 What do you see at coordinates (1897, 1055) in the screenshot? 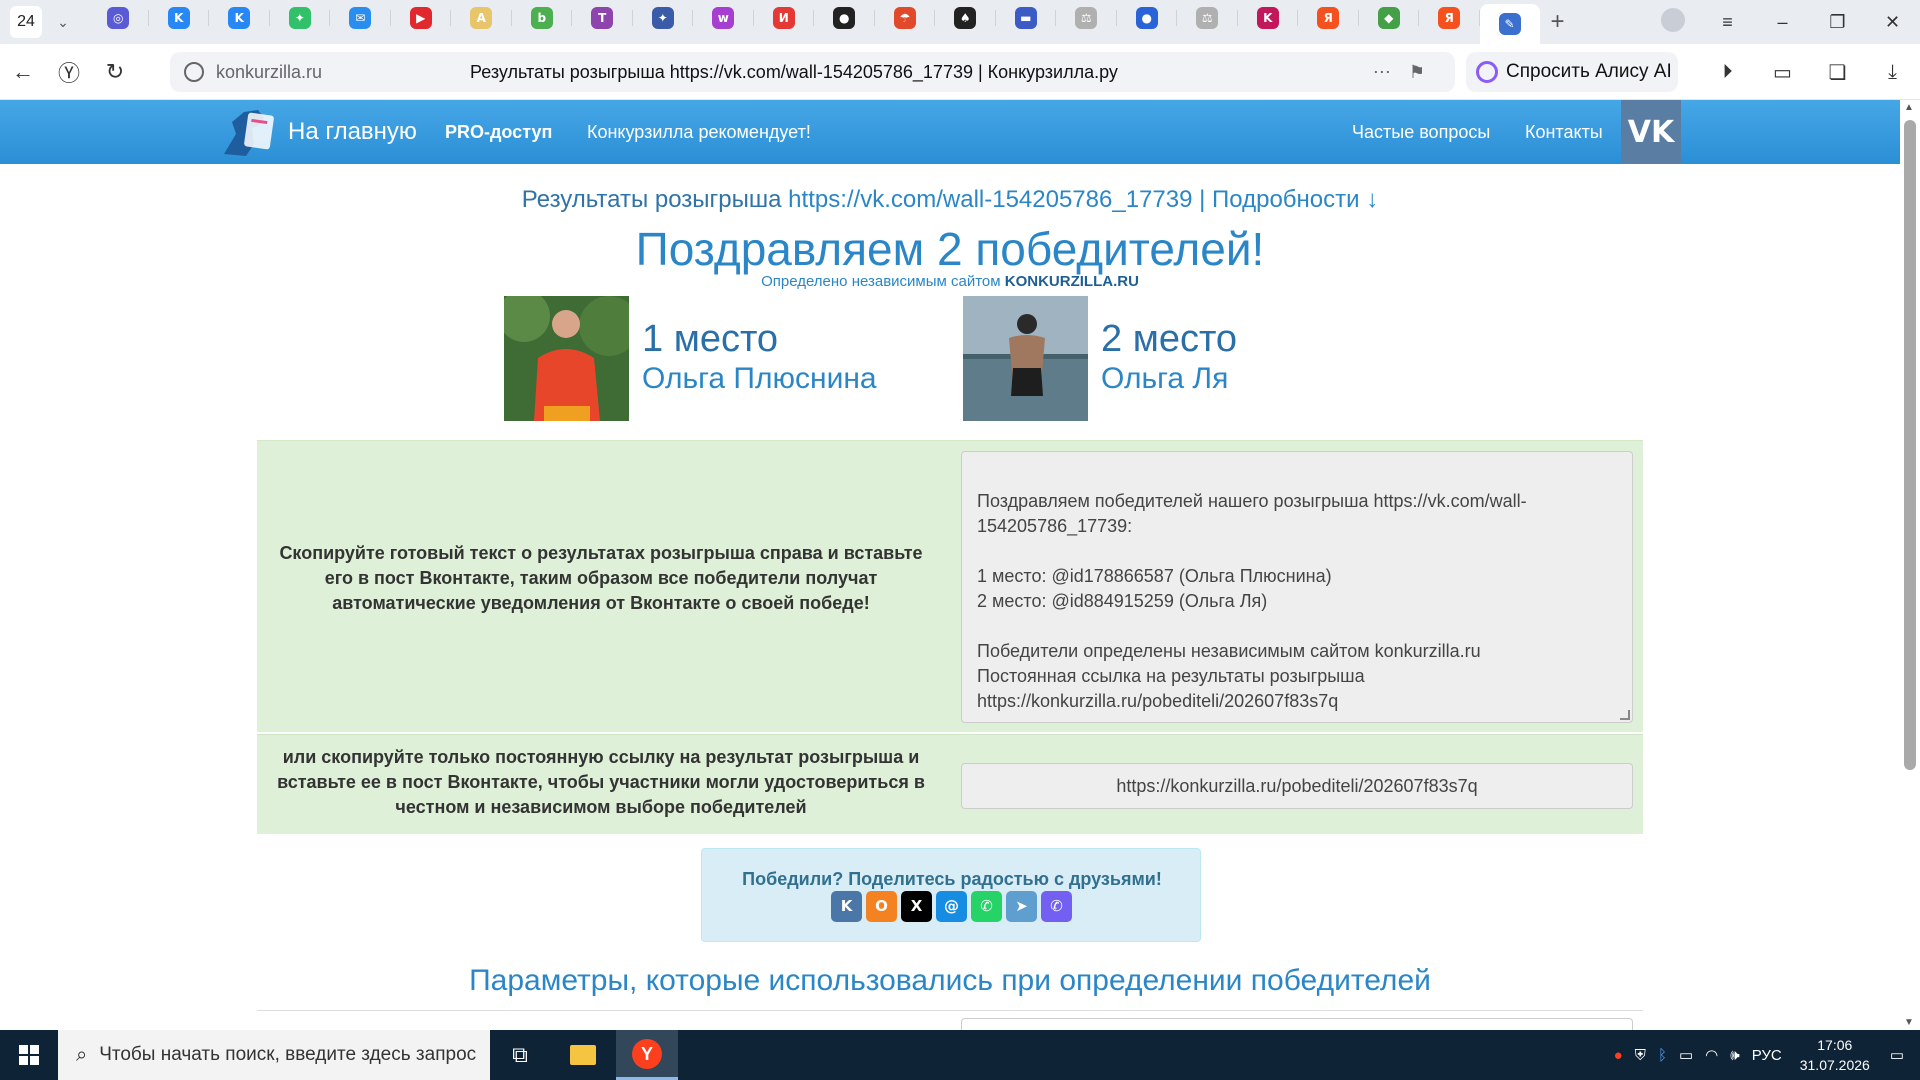
I see `notifications-icon: ▭` at bounding box center [1897, 1055].